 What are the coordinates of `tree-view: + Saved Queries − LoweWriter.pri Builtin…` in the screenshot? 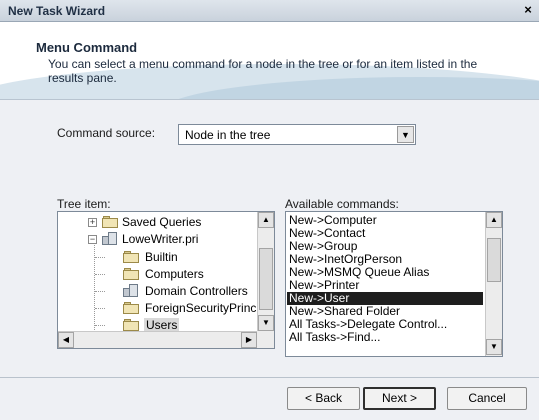 It's located at (166, 280).